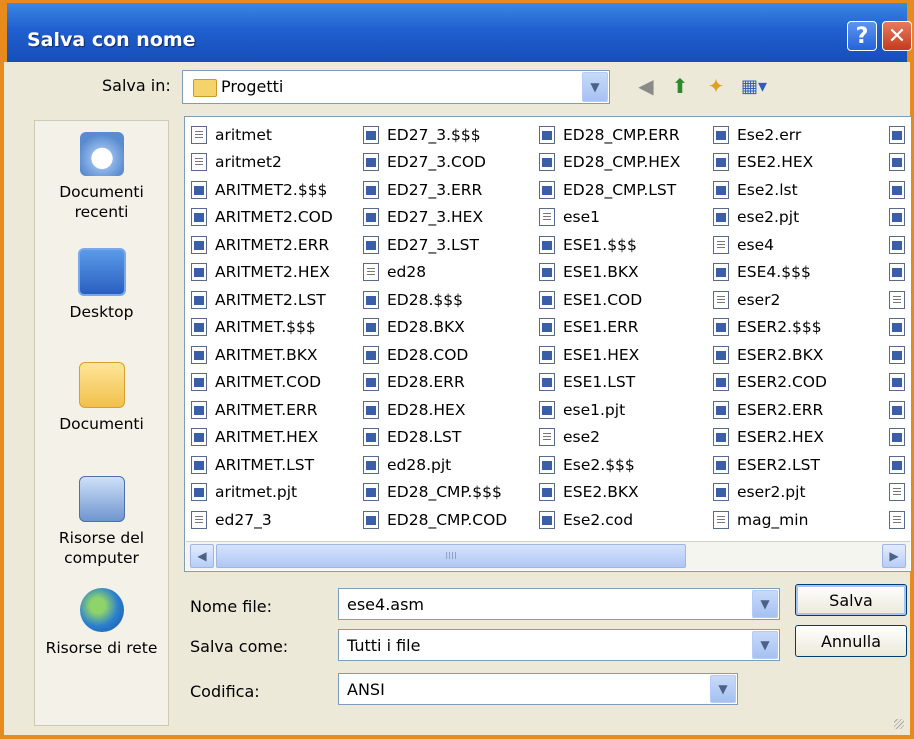 The image size is (914, 739). What do you see at coordinates (770, 520) in the screenshot?
I see `file-item: mag_min` at bounding box center [770, 520].